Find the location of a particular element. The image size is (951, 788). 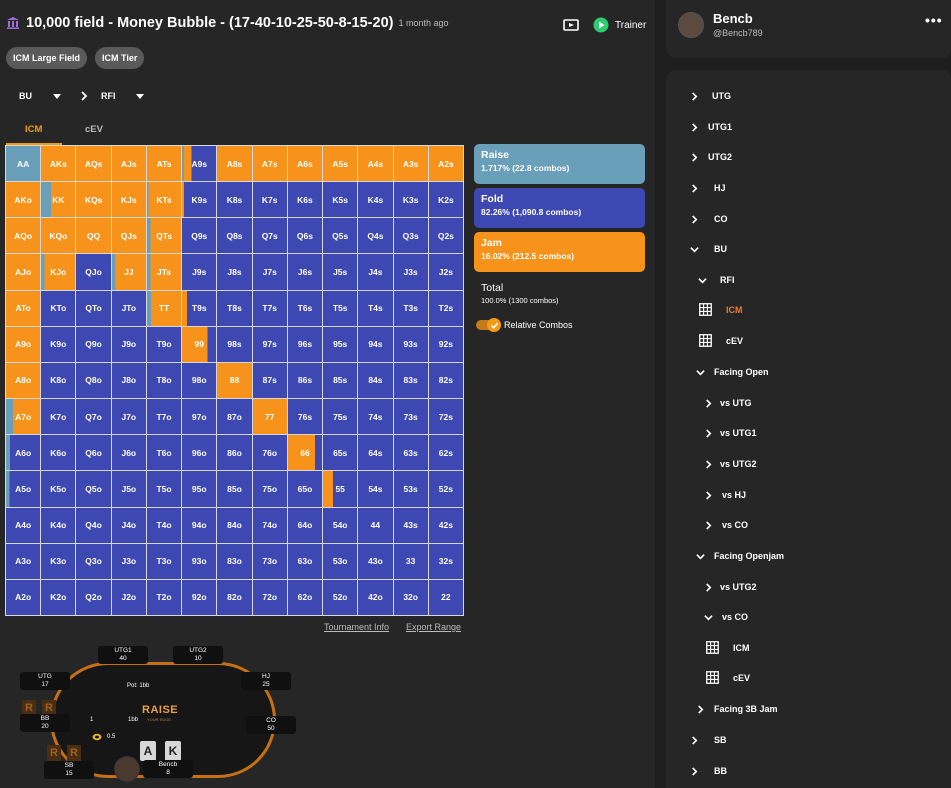

hand-cell: 66 is located at coordinates (305, 453).